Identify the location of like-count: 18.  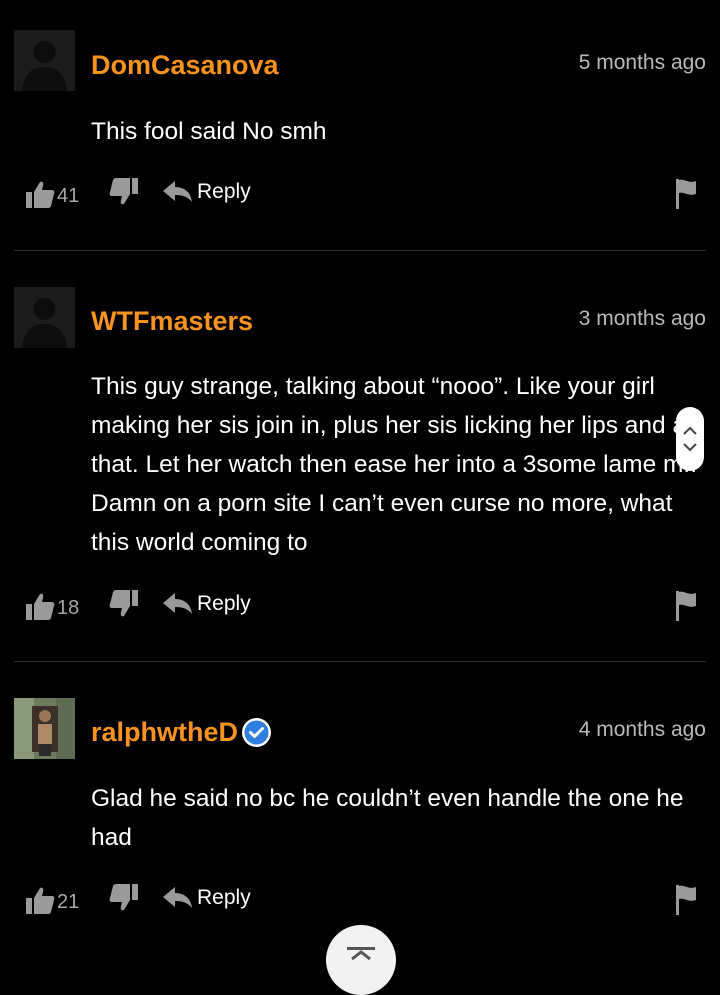
(68, 608).